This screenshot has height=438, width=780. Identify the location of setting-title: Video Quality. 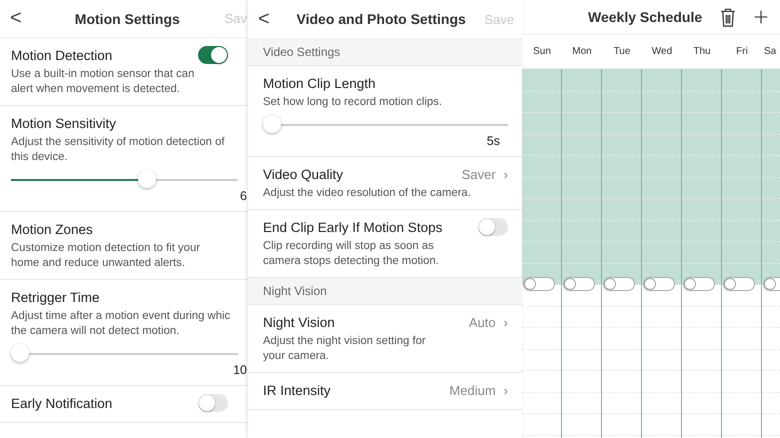
(303, 174).